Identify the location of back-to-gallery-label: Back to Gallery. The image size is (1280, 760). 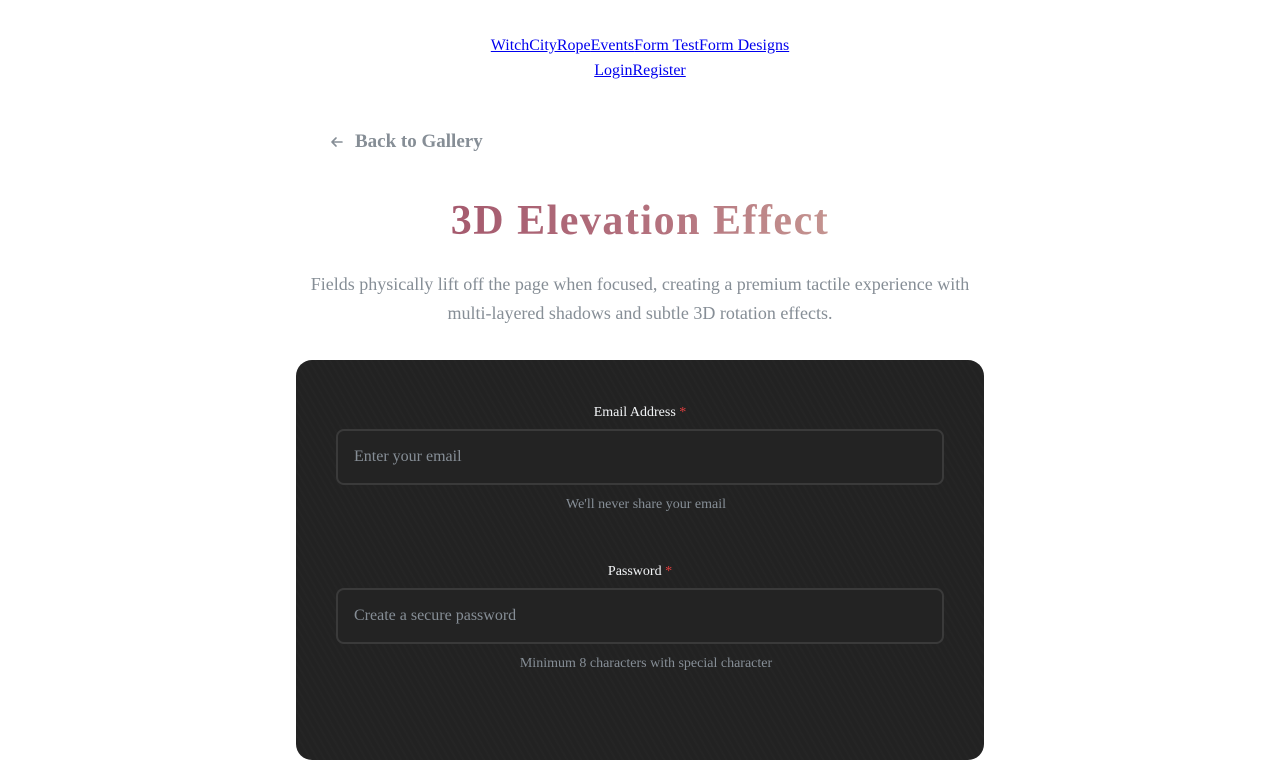
(419, 141).